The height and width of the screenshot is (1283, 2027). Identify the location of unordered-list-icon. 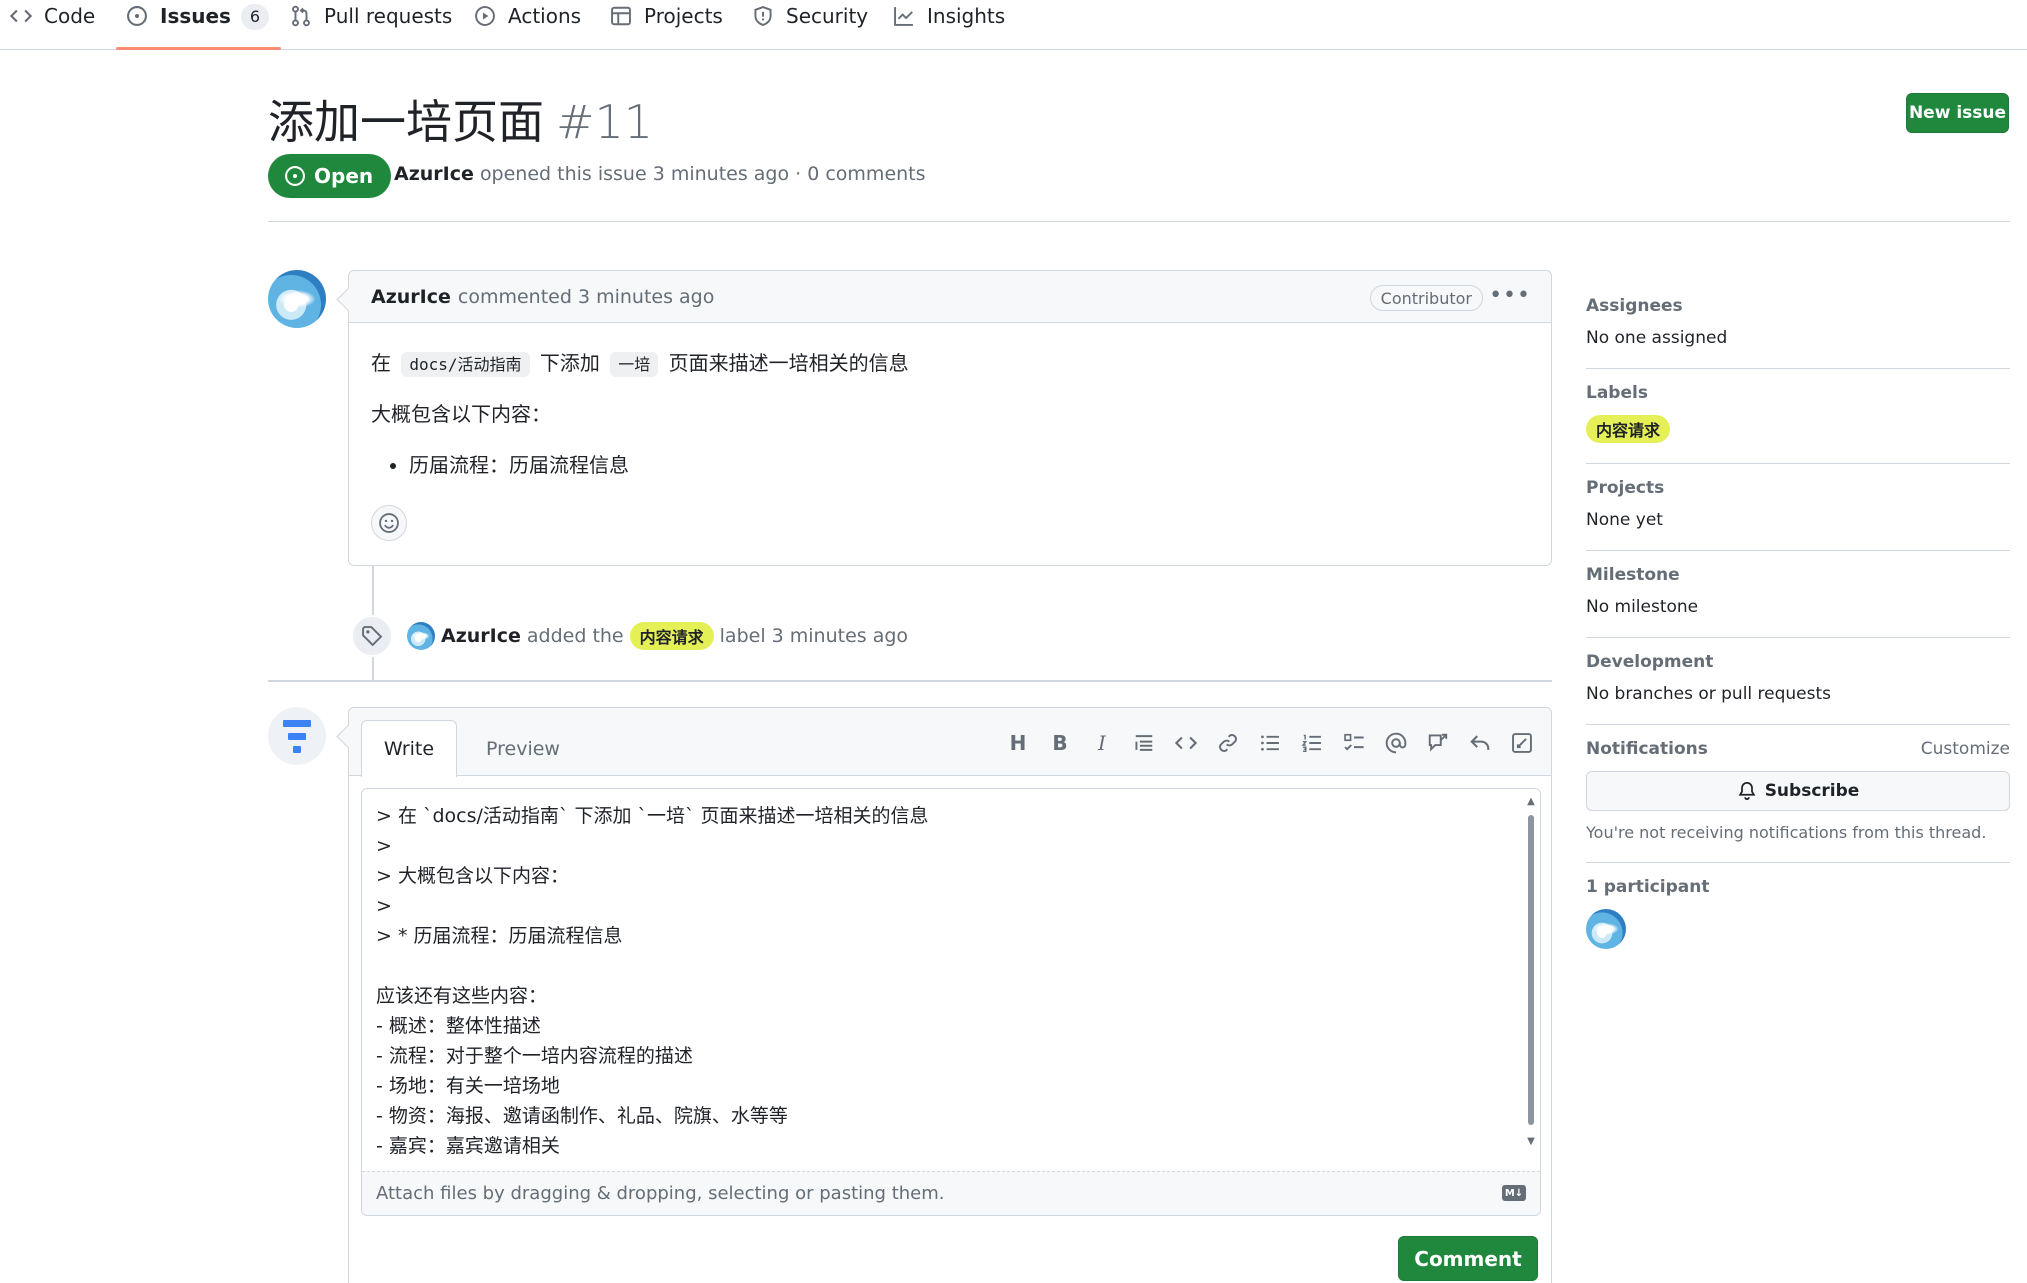
(1270, 743).